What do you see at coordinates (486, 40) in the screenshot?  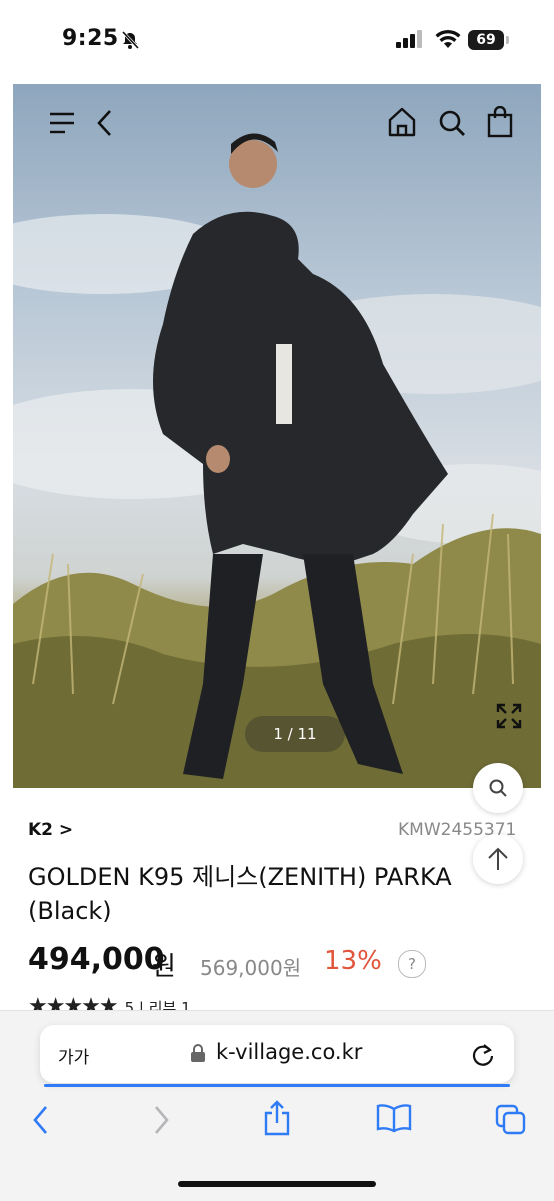 I see `battery-indicator: 69` at bounding box center [486, 40].